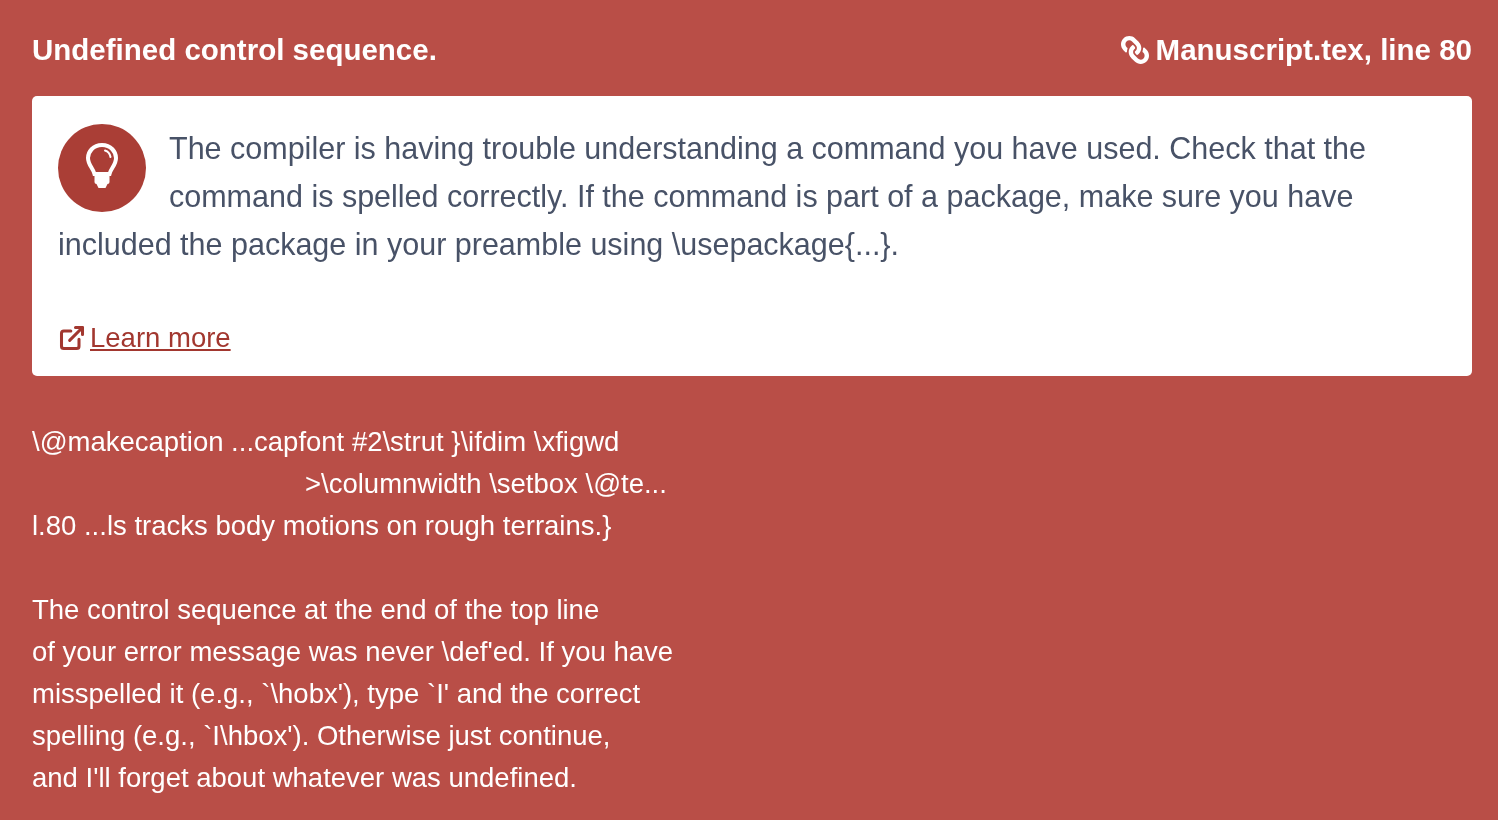  I want to click on file-location-link: Manuscript.tex, line 80, so click(1296, 50).